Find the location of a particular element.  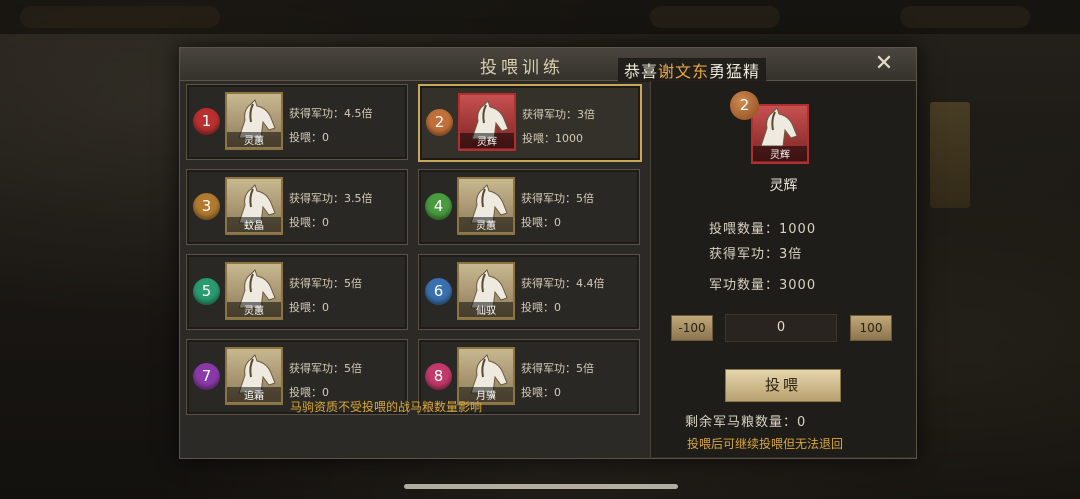

detail-horse-name: 灵辉 is located at coordinates (783, 186).